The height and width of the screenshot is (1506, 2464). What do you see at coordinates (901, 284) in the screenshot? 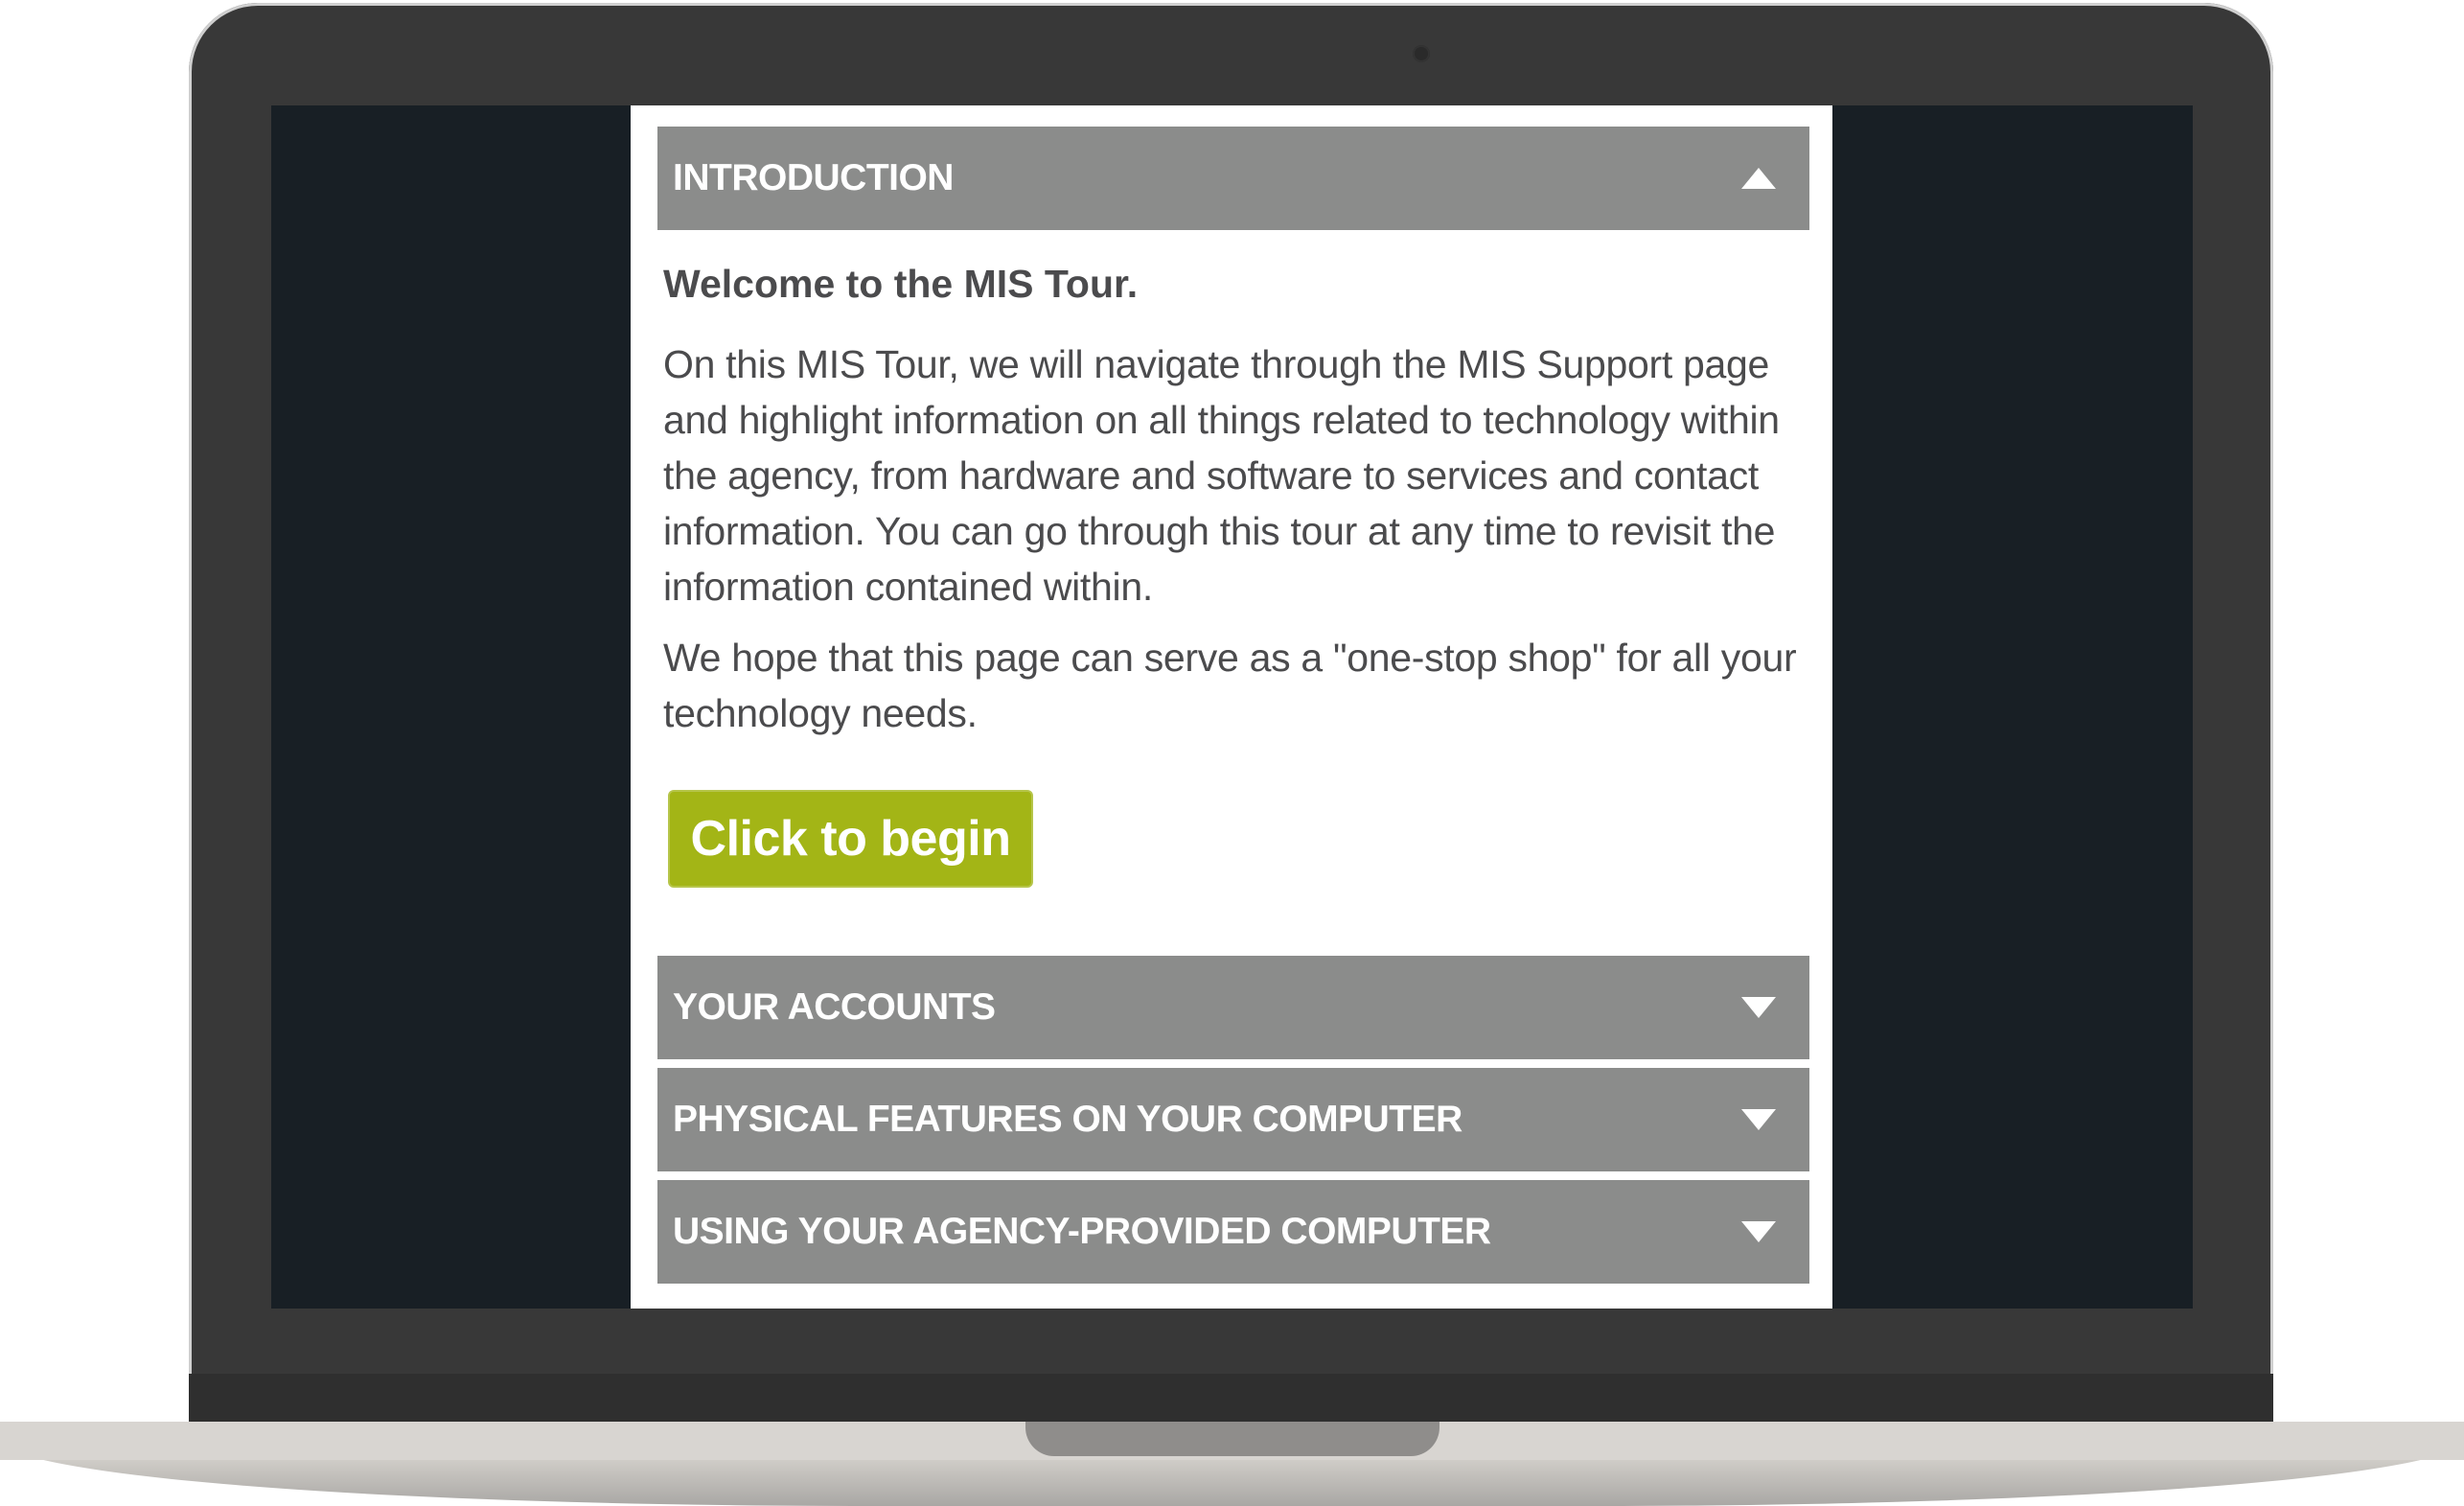
I see `intro-heading: Welcome to the MIS Tour.` at bounding box center [901, 284].